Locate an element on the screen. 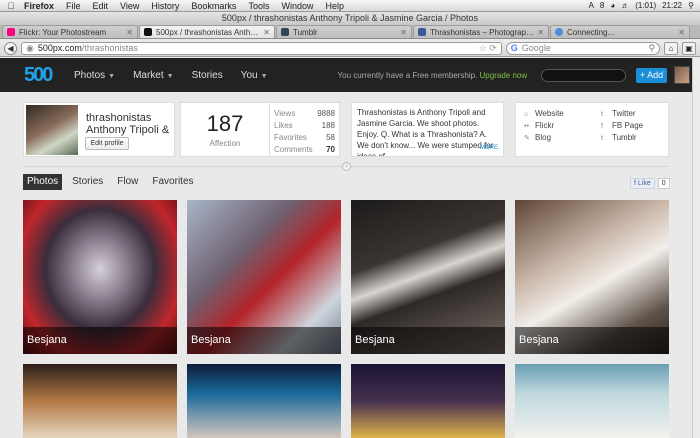 This screenshot has width=700, height=438. menu-window: Window is located at coordinates (297, 6).